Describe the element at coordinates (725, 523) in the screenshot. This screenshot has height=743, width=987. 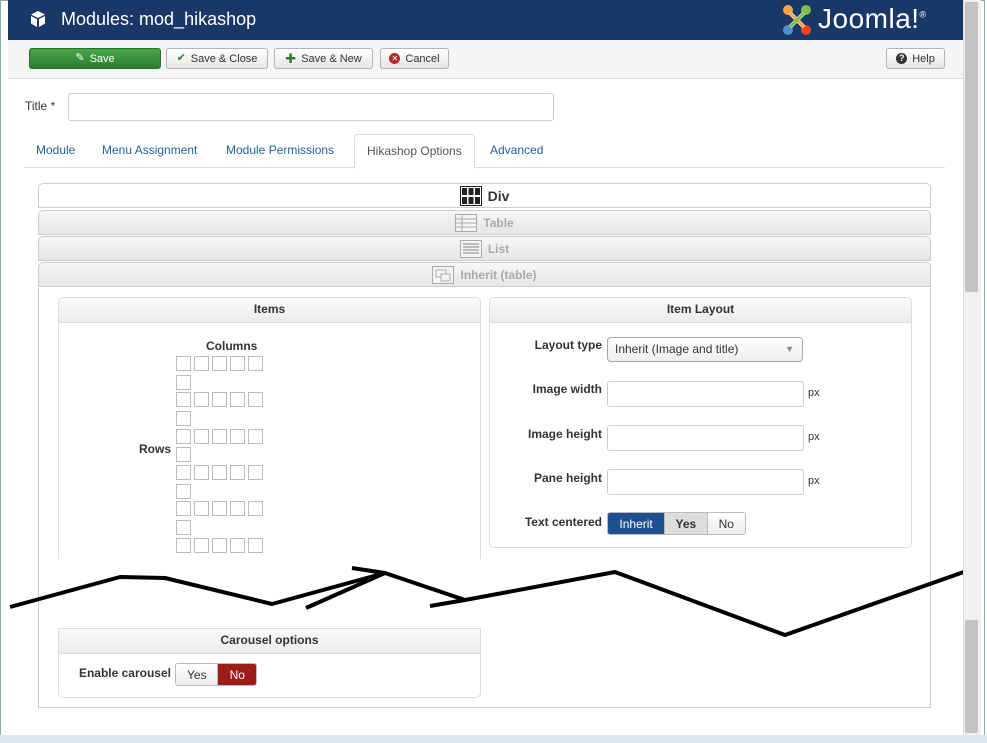
I see `text-centered-no-option: No` at that location.